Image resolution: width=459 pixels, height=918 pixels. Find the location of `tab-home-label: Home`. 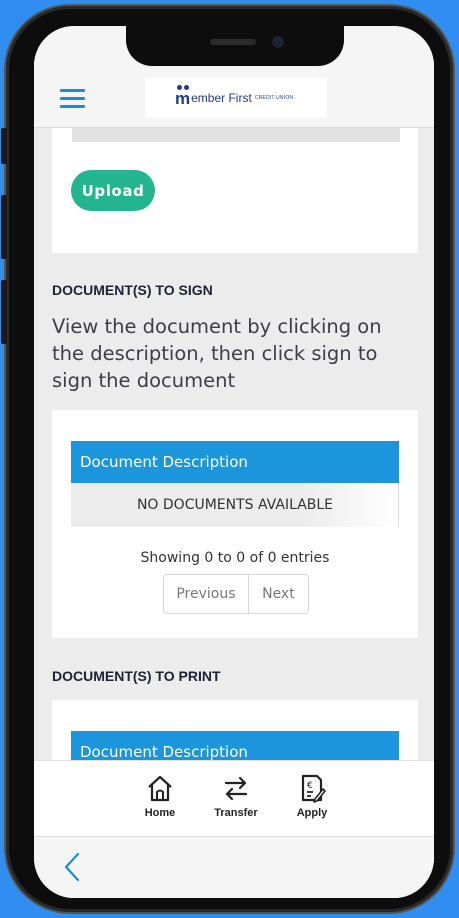

tab-home-label: Home is located at coordinates (160, 813).